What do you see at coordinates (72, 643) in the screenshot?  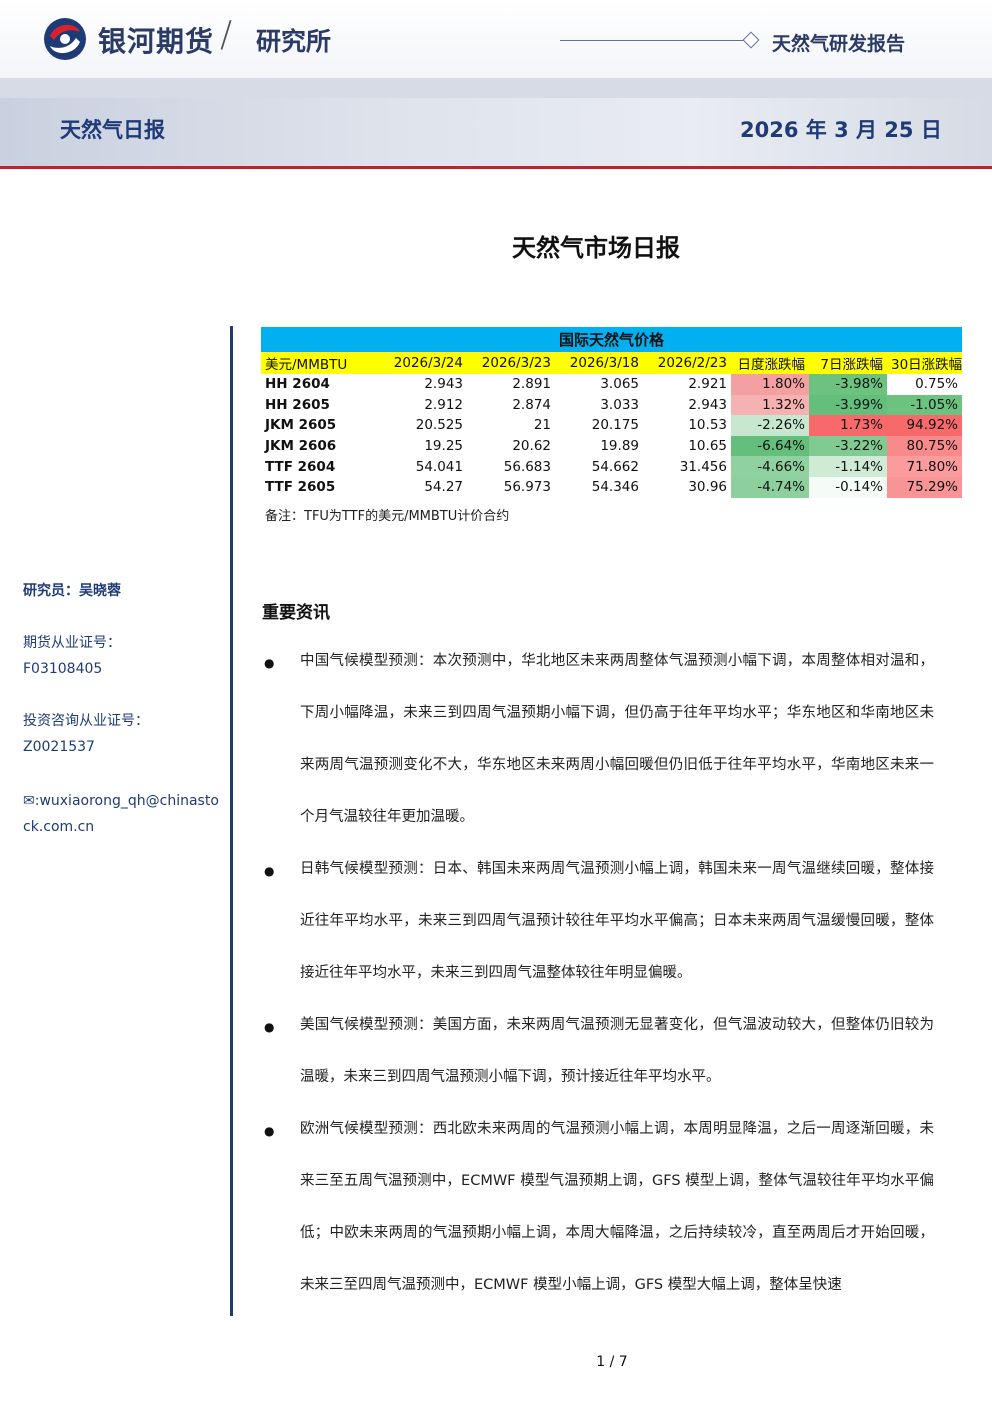 I see `futures-license-label: 期货从业证号：` at bounding box center [72, 643].